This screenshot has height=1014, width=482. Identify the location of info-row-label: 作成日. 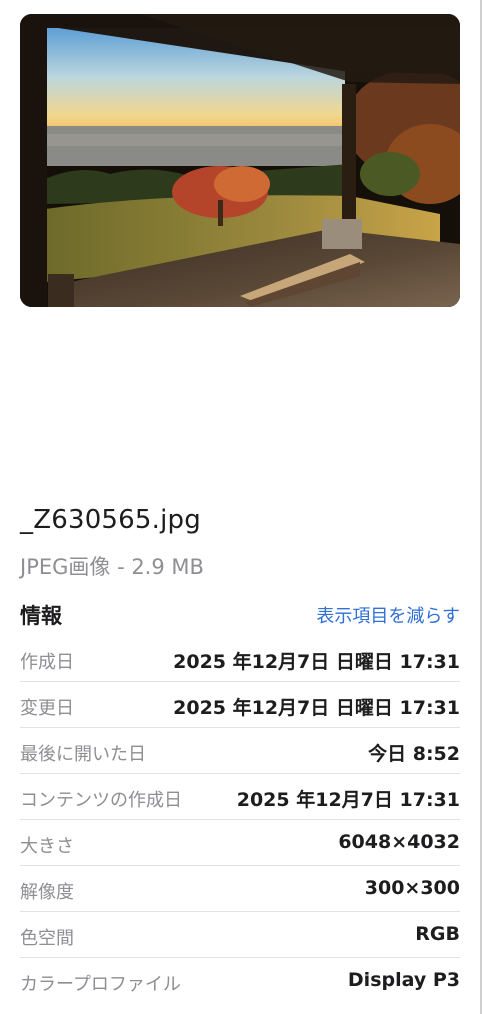
(47, 662).